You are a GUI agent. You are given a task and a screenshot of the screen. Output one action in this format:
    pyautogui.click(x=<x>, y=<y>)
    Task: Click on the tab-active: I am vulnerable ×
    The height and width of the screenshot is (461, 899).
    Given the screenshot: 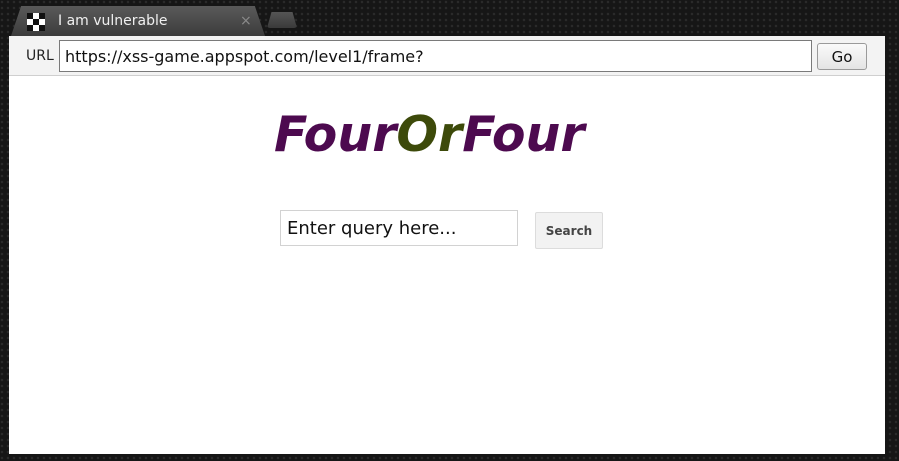 What is the action you would take?
    pyautogui.click(x=138, y=21)
    